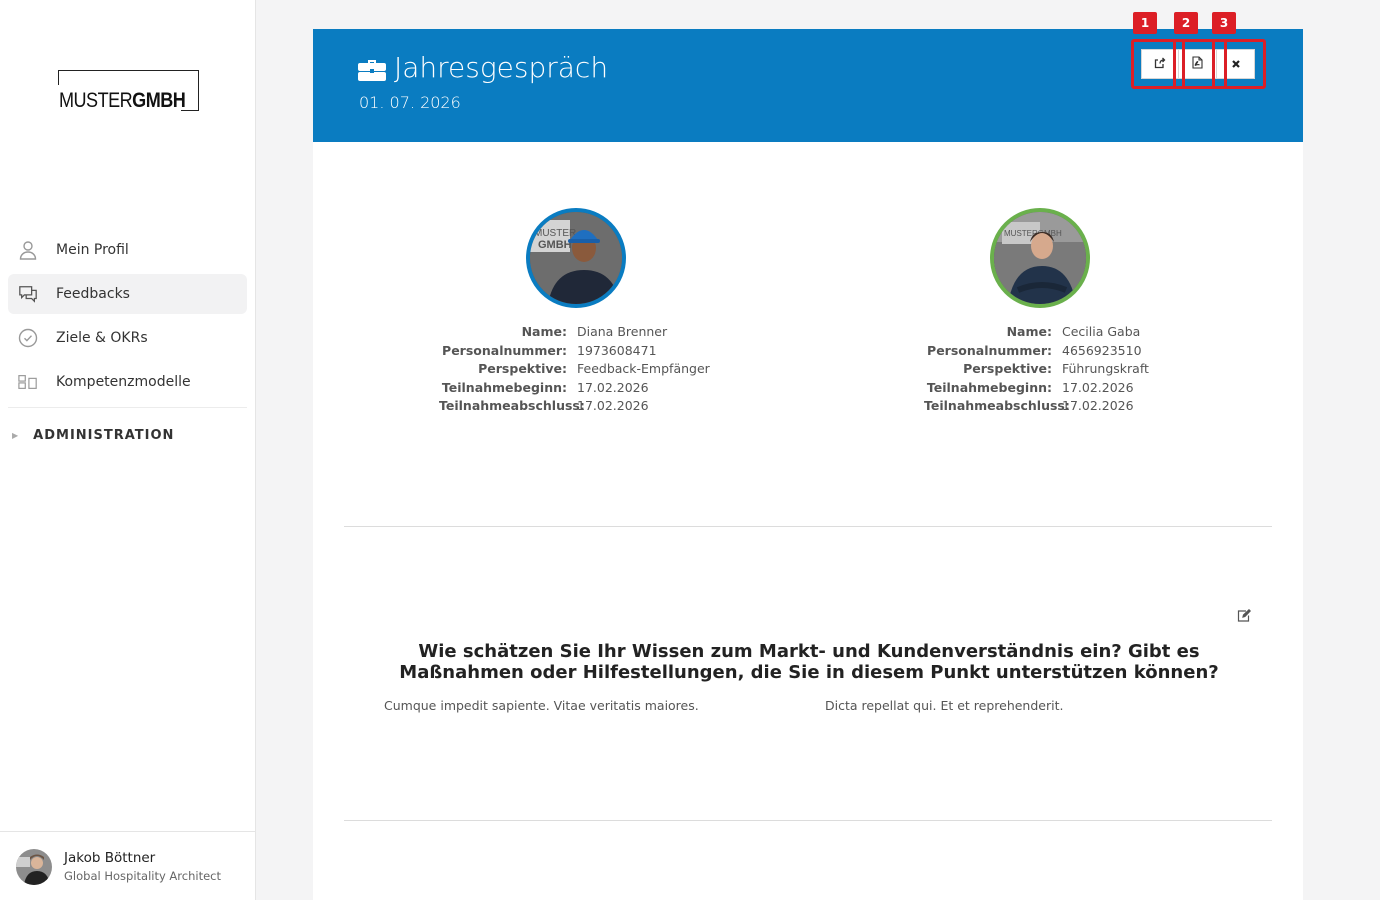  What do you see at coordinates (1101, 331) in the screenshot?
I see `value-name: Cecilia Gaba` at bounding box center [1101, 331].